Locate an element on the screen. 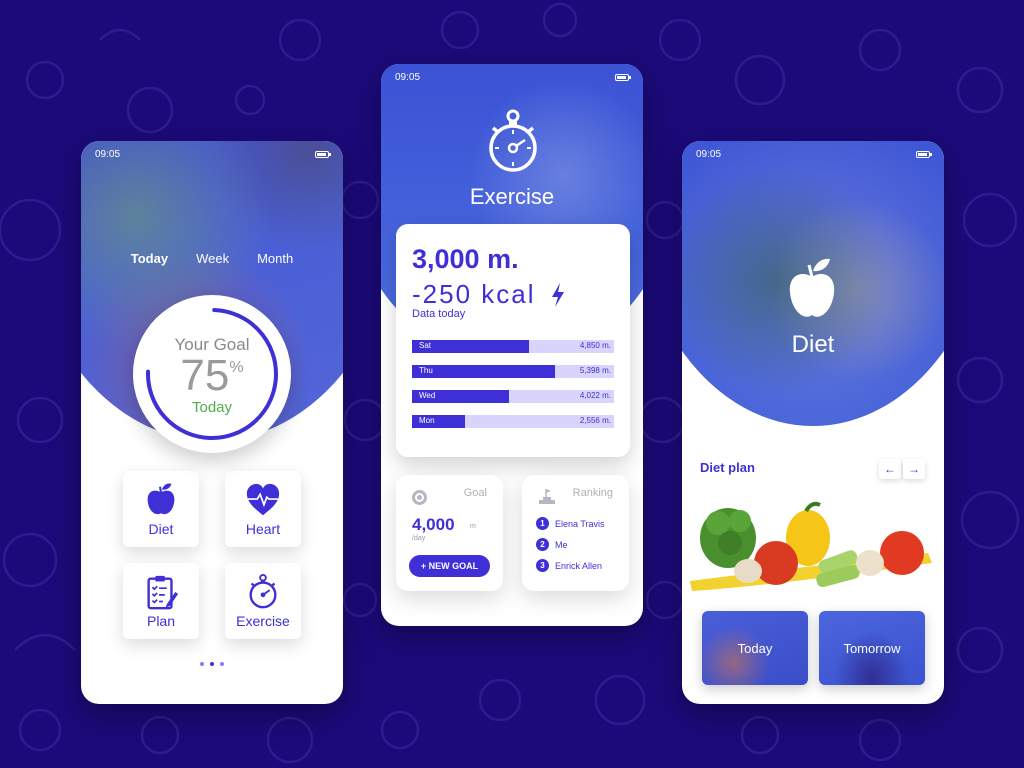 The image size is (1024, 768). tile-label: Exercise is located at coordinates (263, 621).